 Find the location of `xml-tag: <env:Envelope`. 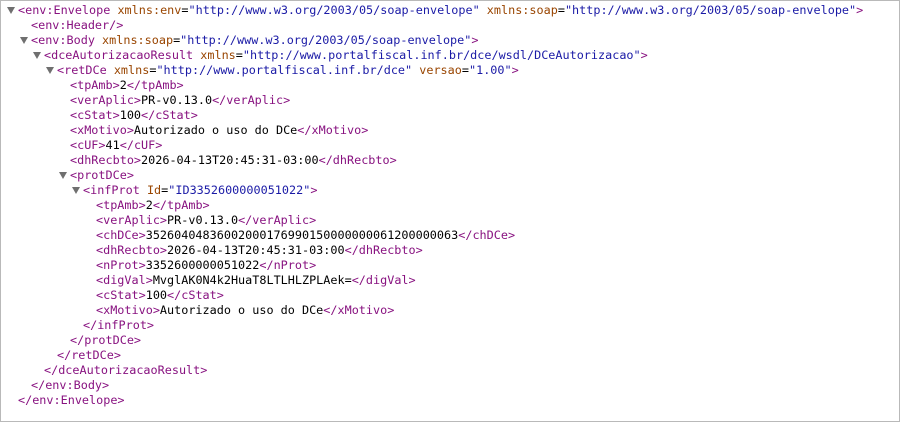

xml-tag: <env:Envelope is located at coordinates (64, 10).